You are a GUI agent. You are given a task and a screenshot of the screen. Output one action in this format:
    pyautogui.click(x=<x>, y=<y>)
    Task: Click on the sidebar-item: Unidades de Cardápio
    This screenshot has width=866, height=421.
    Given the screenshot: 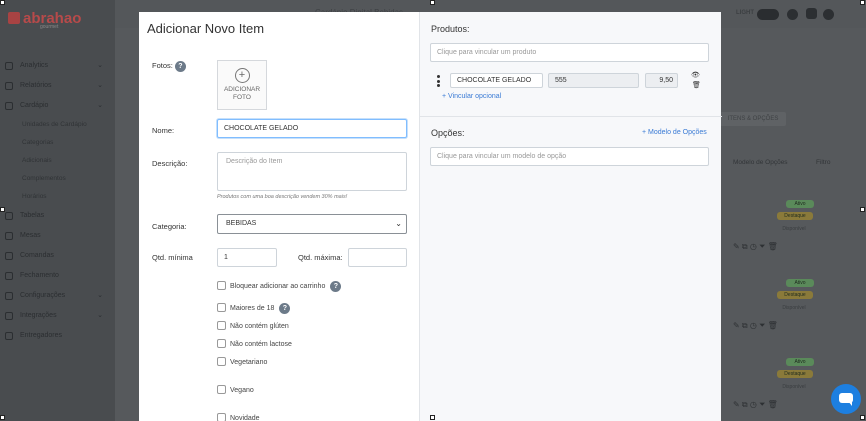 What is the action you would take?
    pyautogui.click(x=57, y=125)
    